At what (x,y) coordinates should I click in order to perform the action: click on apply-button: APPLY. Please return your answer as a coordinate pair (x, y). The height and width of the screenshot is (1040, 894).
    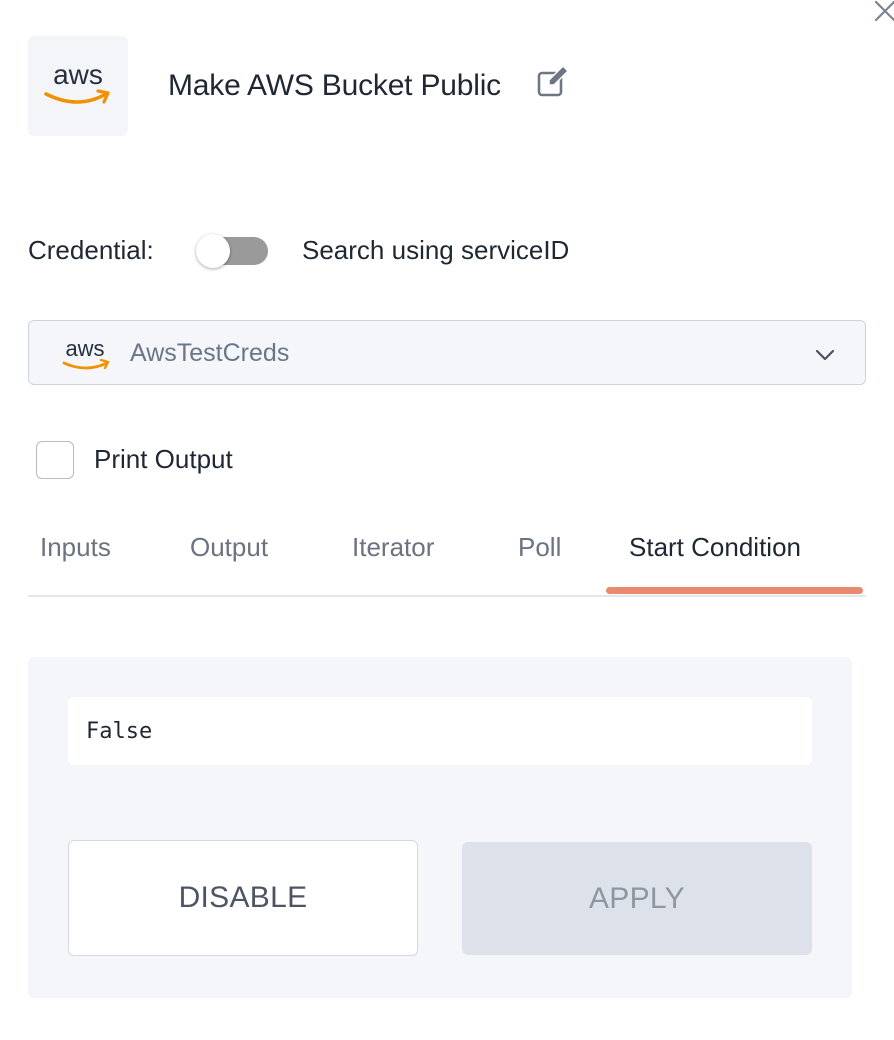
    Looking at the image, I should click on (637, 898).